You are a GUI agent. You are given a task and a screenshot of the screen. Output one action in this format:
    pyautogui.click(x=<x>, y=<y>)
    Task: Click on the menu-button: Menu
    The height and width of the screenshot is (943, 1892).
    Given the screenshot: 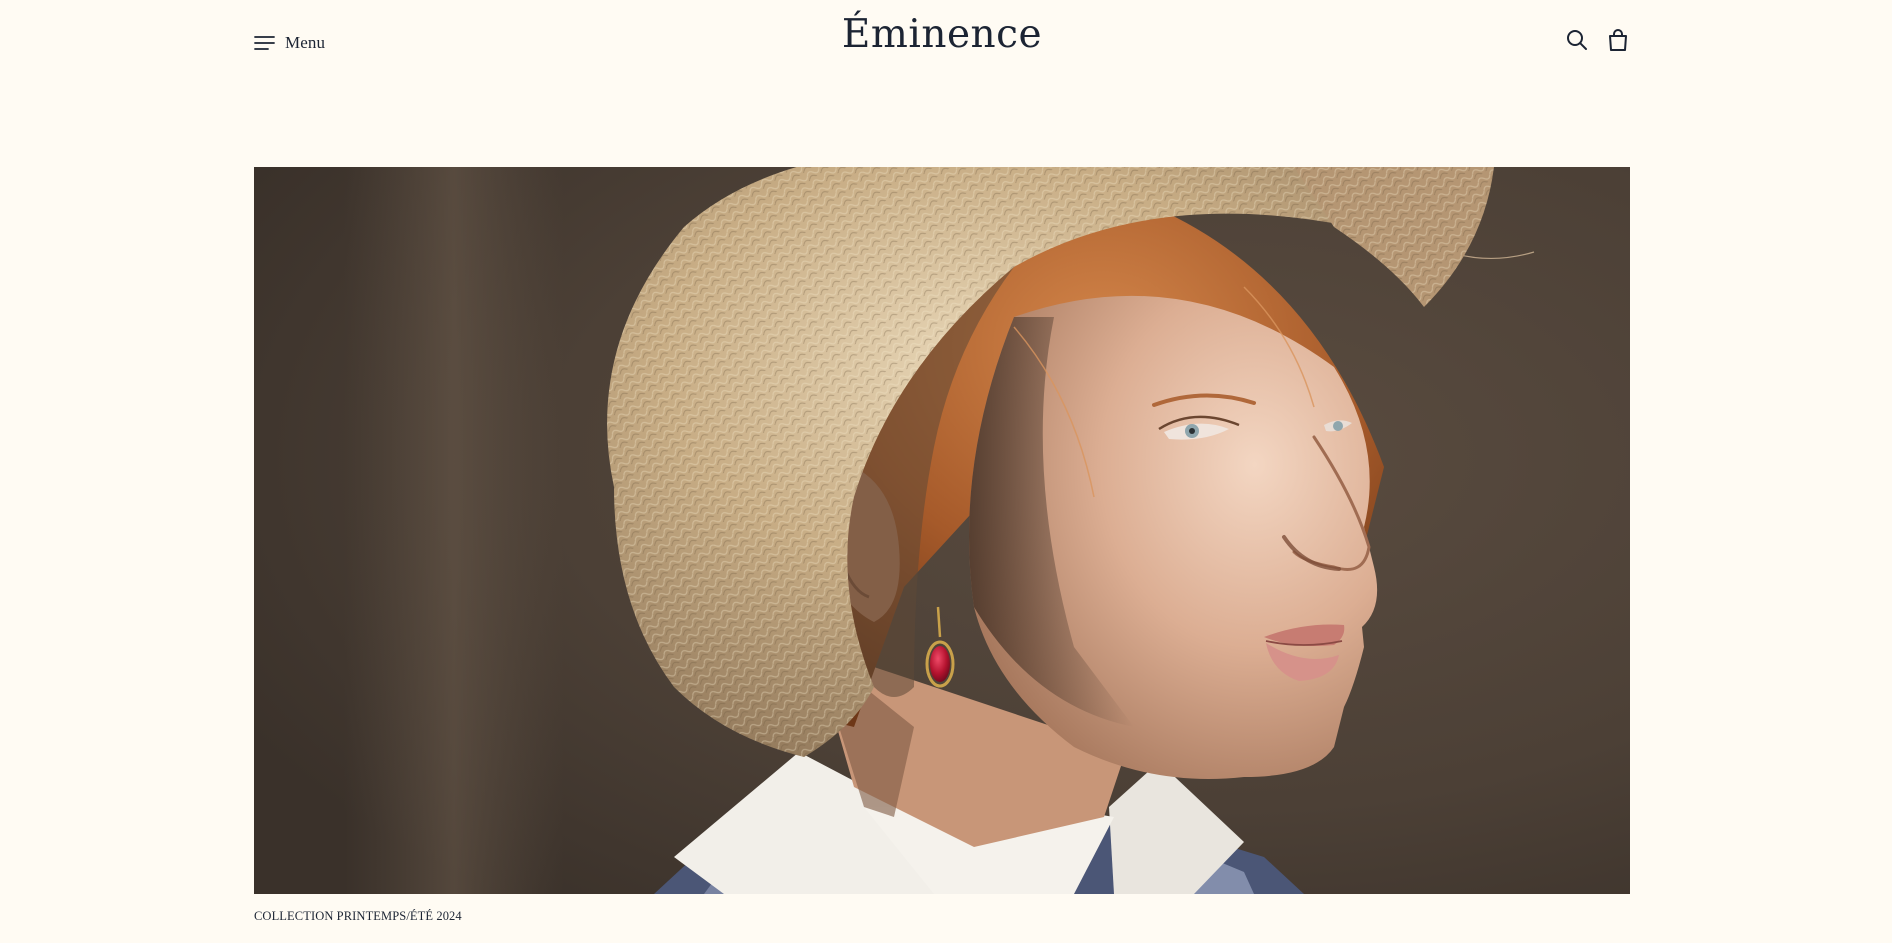 What is the action you would take?
    pyautogui.click(x=289, y=43)
    